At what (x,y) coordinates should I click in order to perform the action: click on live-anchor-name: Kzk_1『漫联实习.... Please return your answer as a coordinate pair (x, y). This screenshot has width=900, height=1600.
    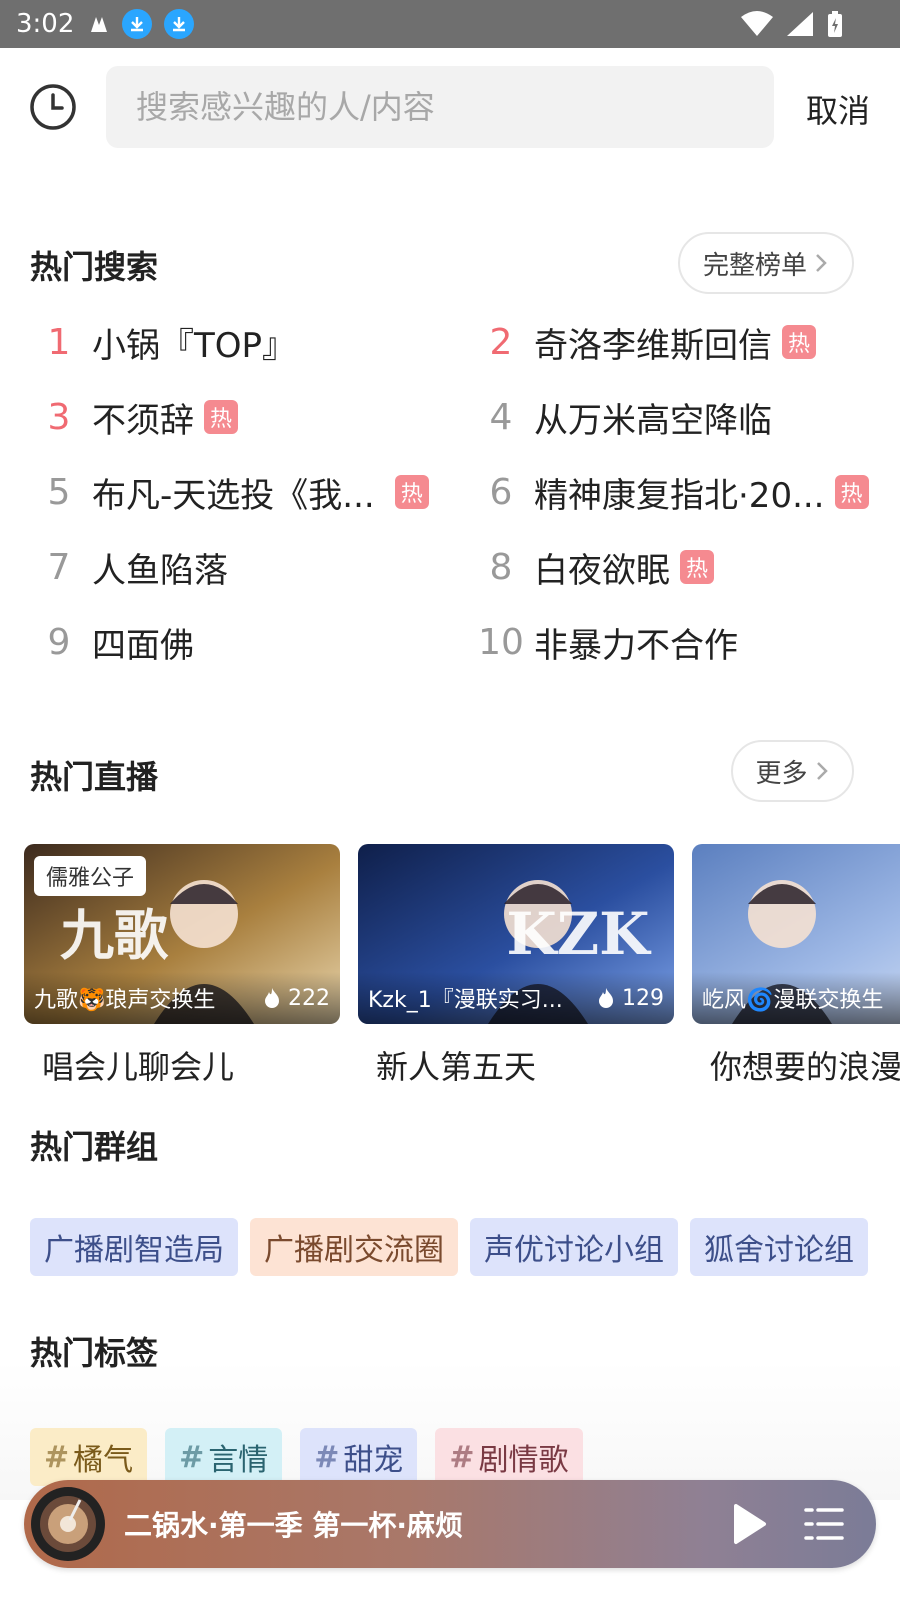
    Looking at the image, I should click on (465, 1000).